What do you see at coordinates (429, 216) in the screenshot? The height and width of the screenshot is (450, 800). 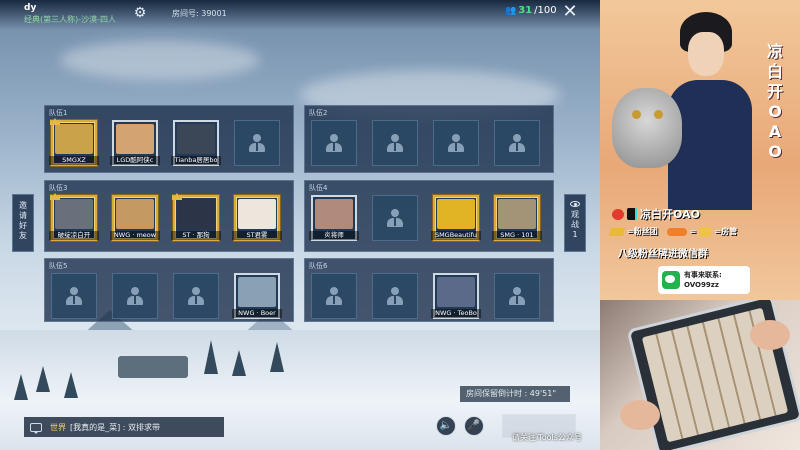 I see `team-panel: 队伍4 炎将师 SMGBeautifu SMG · 101` at bounding box center [429, 216].